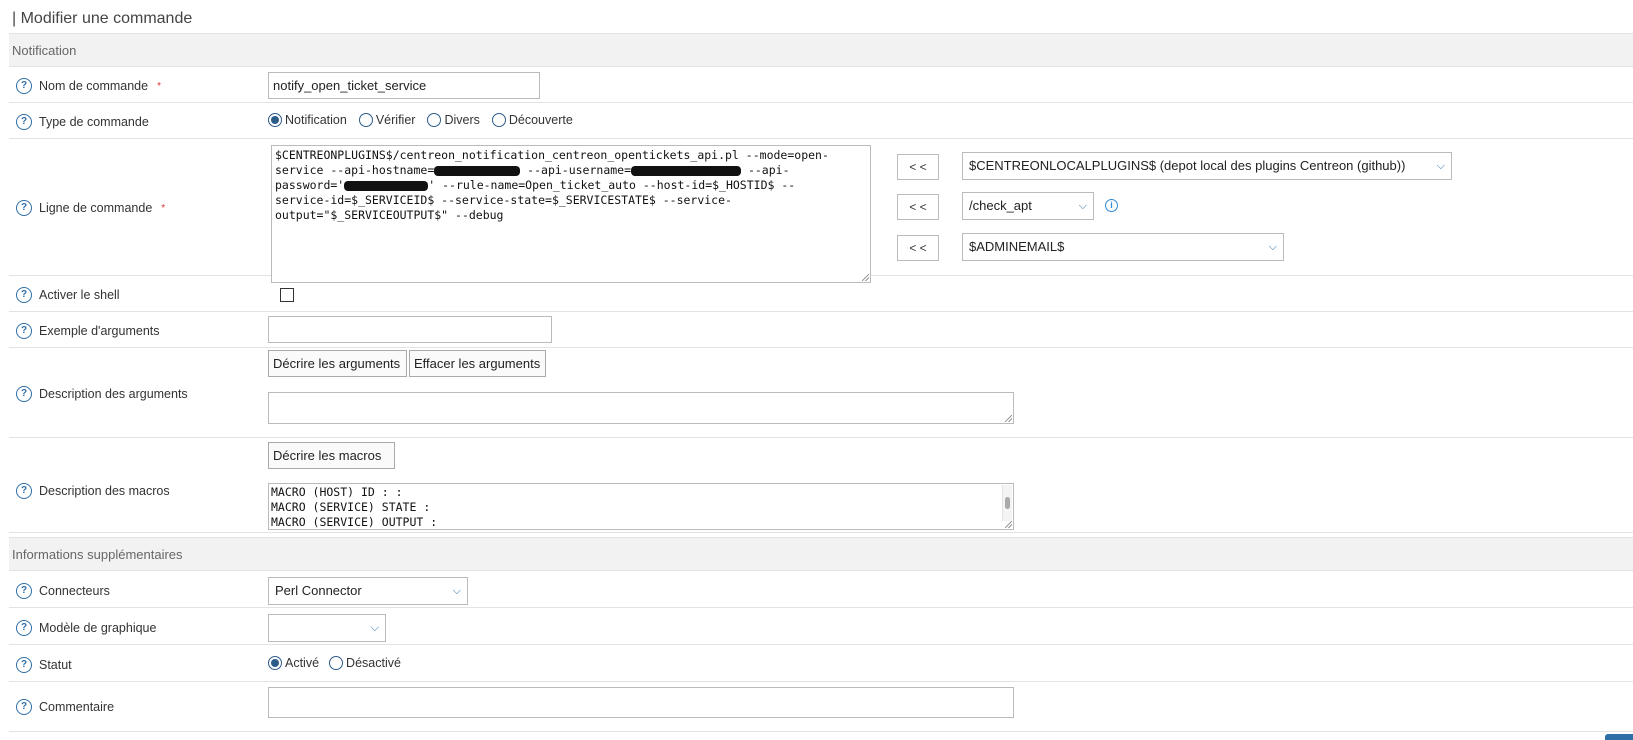  What do you see at coordinates (96, 208) in the screenshot?
I see `command-line-label: Ligne de commande` at bounding box center [96, 208].